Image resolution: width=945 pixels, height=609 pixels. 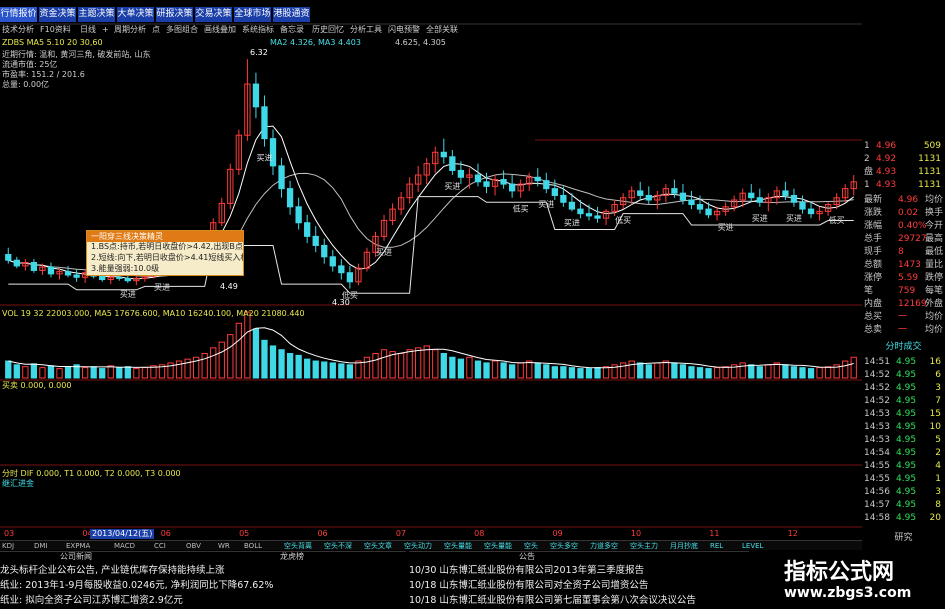 I want to click on indicator-tab-11: 空头动力, so click(x=418, y=546).